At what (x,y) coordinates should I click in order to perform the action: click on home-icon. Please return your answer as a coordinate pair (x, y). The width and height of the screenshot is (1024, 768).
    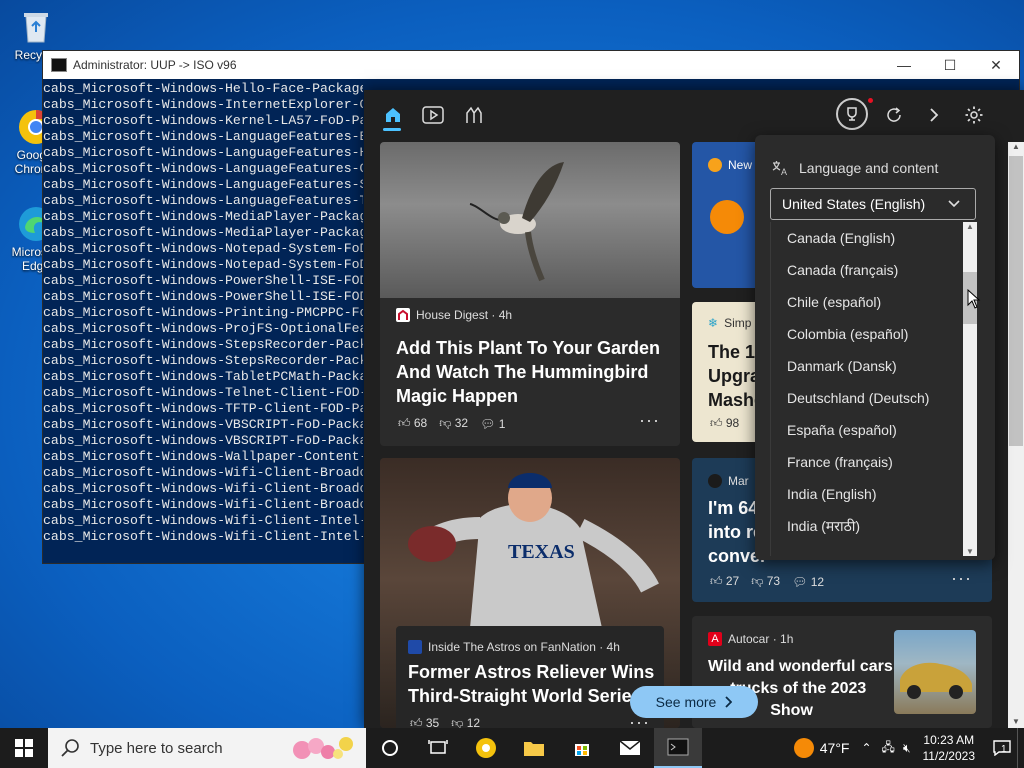
    Looking at the image, I should click on (393, 115).